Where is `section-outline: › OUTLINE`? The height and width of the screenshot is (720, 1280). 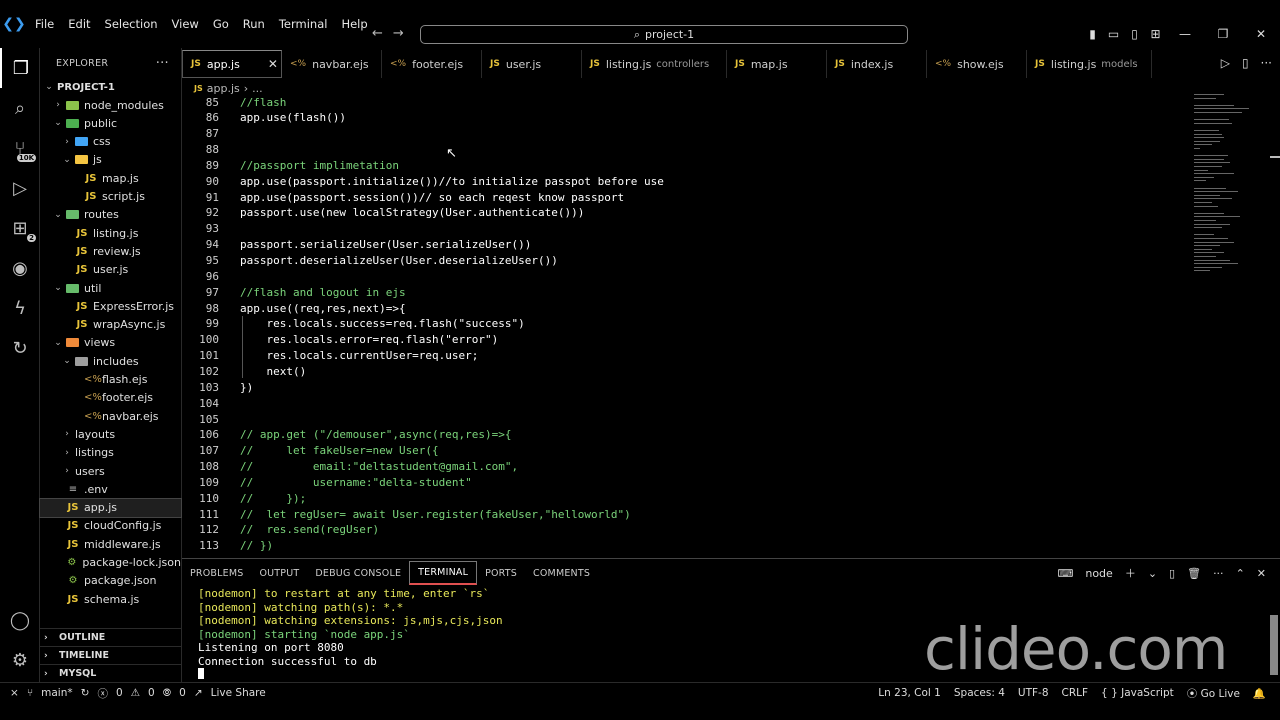
section-outline: › OUTLINE is located at coordinates (110, 637).